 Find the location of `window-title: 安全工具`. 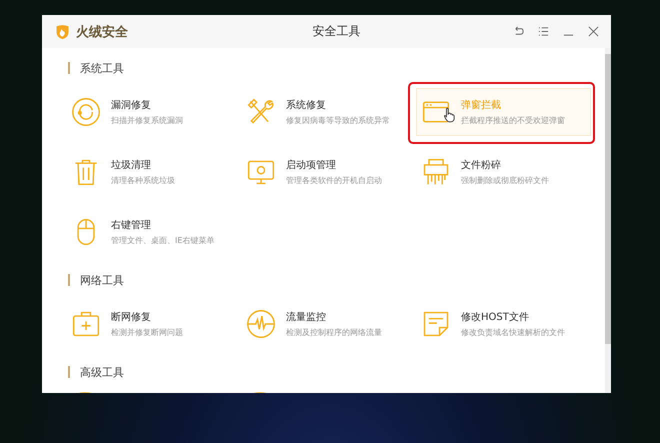

window-title: 安全工具 is located at coordinates (337, 31).